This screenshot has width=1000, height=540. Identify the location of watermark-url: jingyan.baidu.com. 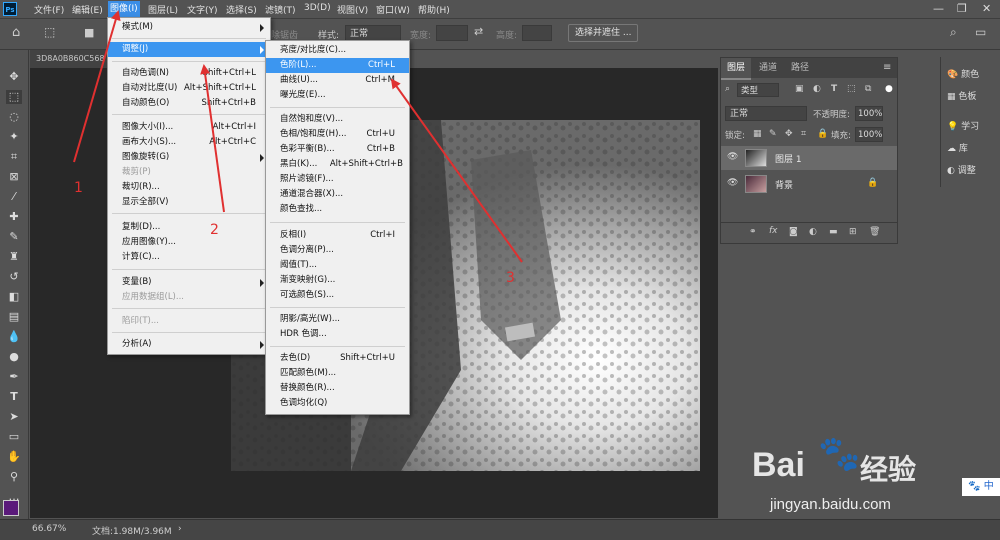
(830, 504).